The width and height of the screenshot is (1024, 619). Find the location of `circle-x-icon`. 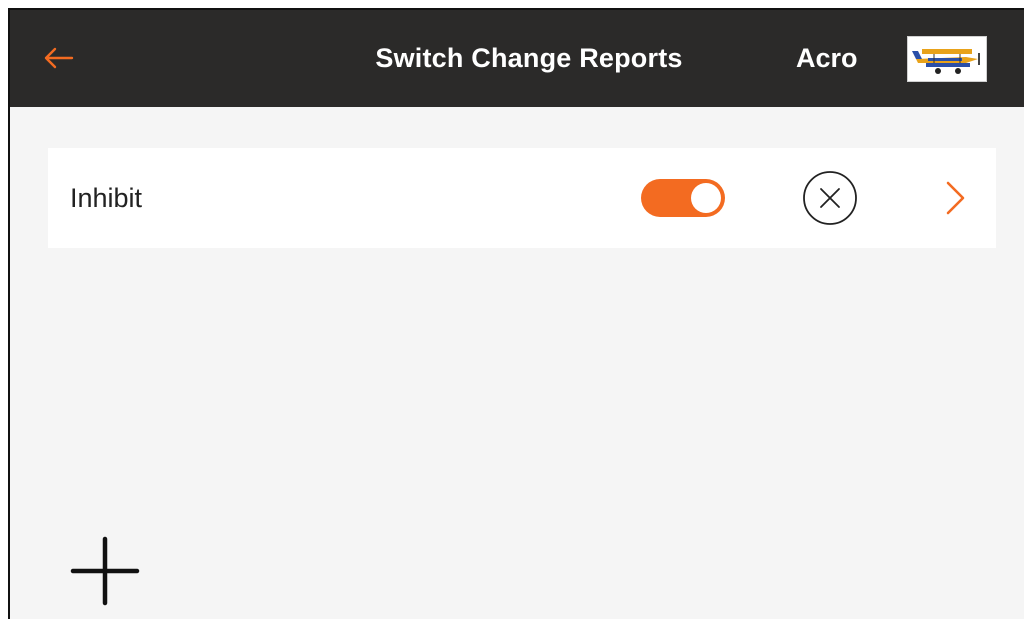

circle-x-icon is located at coordinates (830, 198).